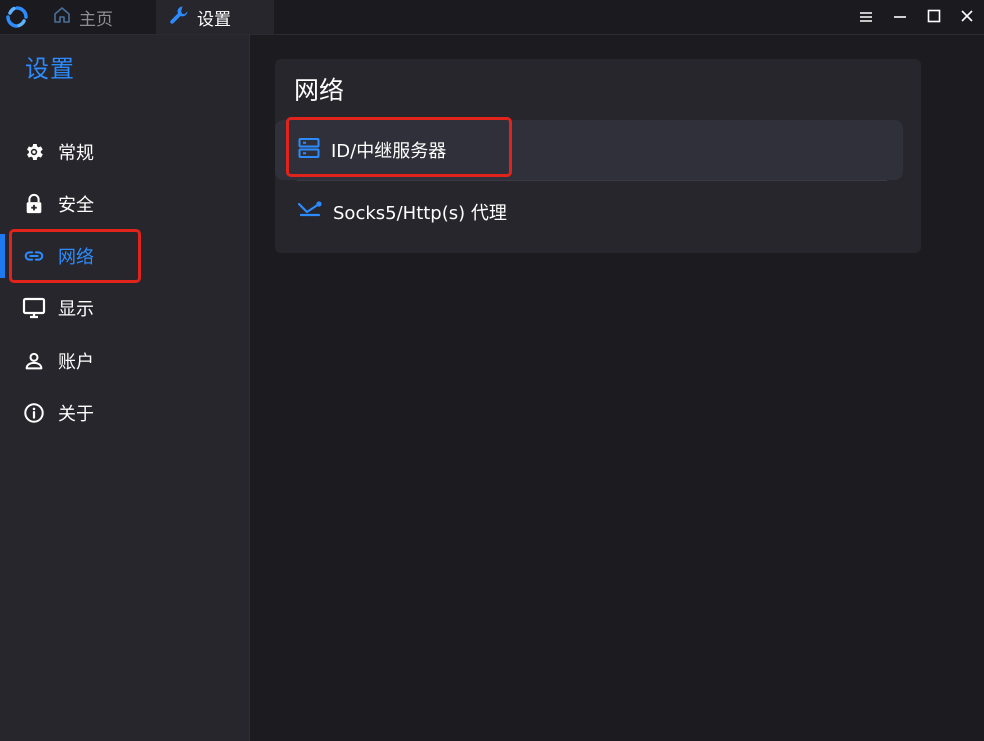  I want to click on id-relay-server-option: ID/中继服务器, so click(589, 150).